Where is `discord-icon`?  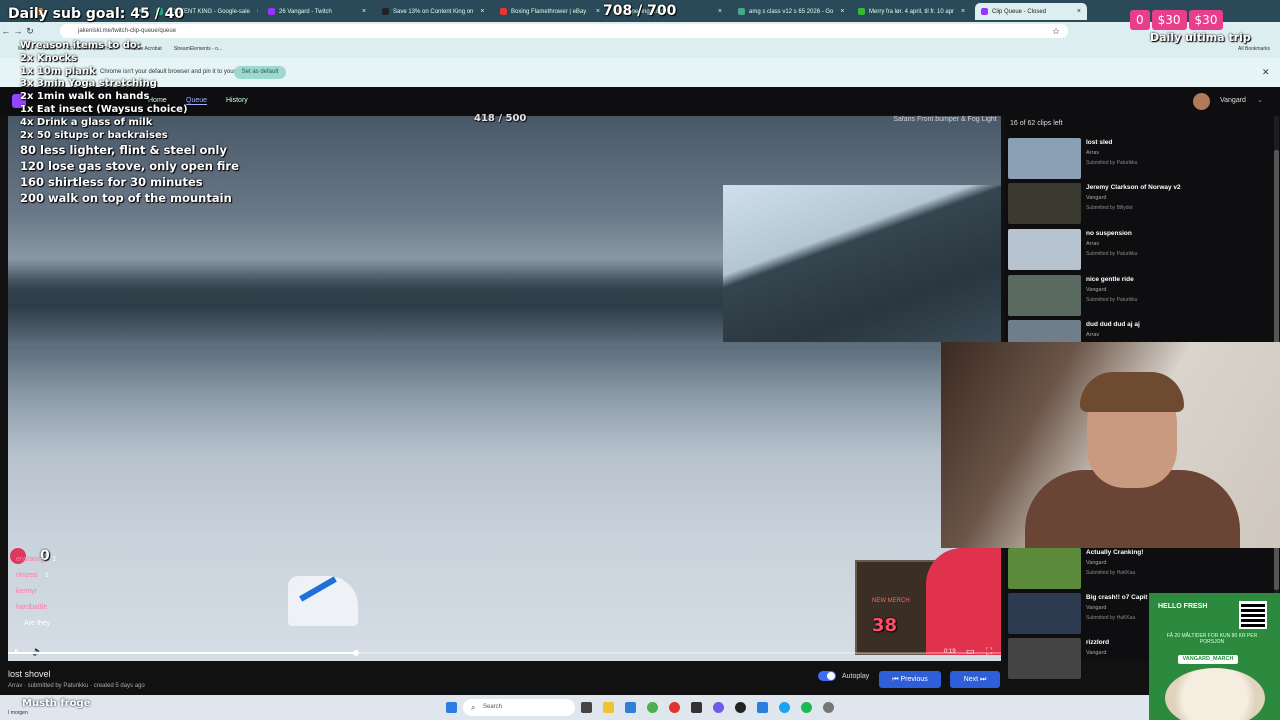
discord-icon is located at coordinates (718, 707).